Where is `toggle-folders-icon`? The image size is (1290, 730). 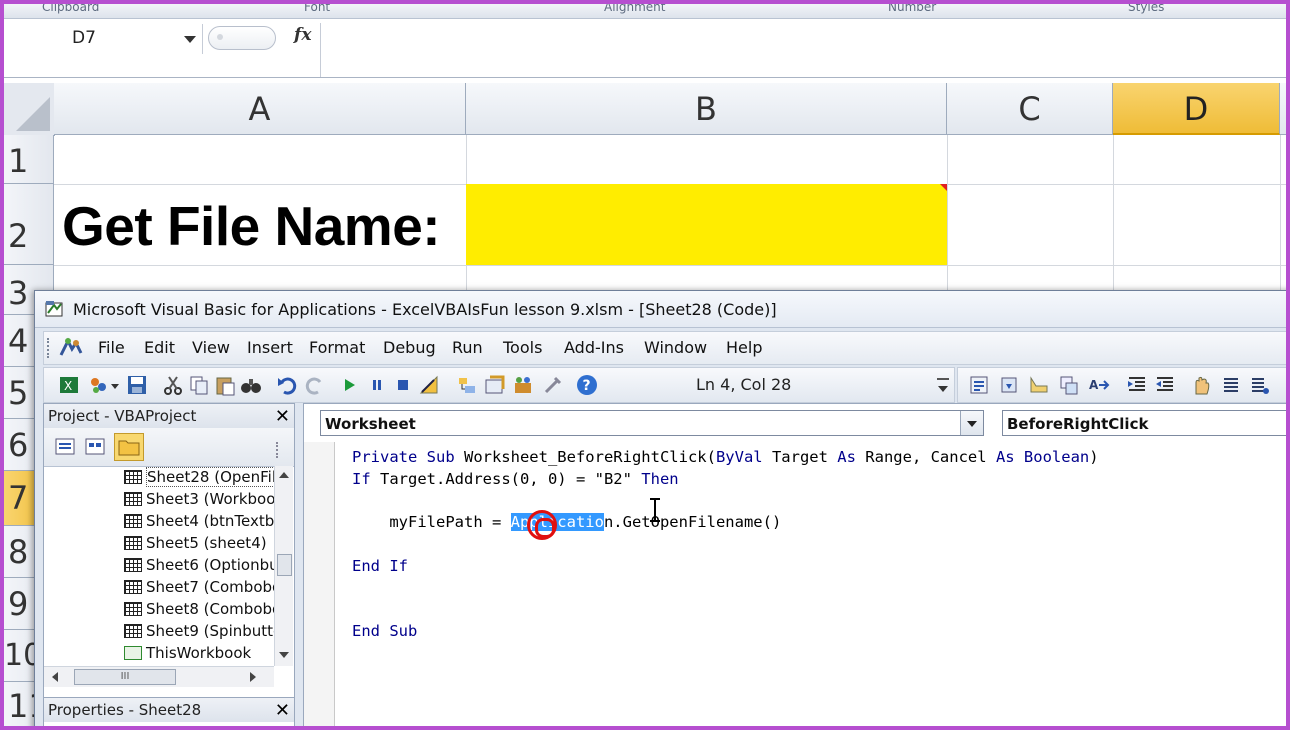 toggle-folders-icon is located at coordinates (129, 447).